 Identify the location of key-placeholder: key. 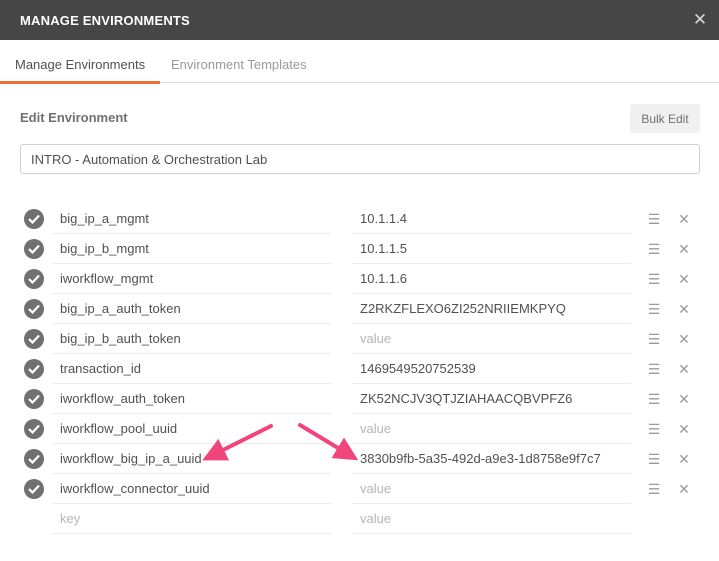
(70, 518).